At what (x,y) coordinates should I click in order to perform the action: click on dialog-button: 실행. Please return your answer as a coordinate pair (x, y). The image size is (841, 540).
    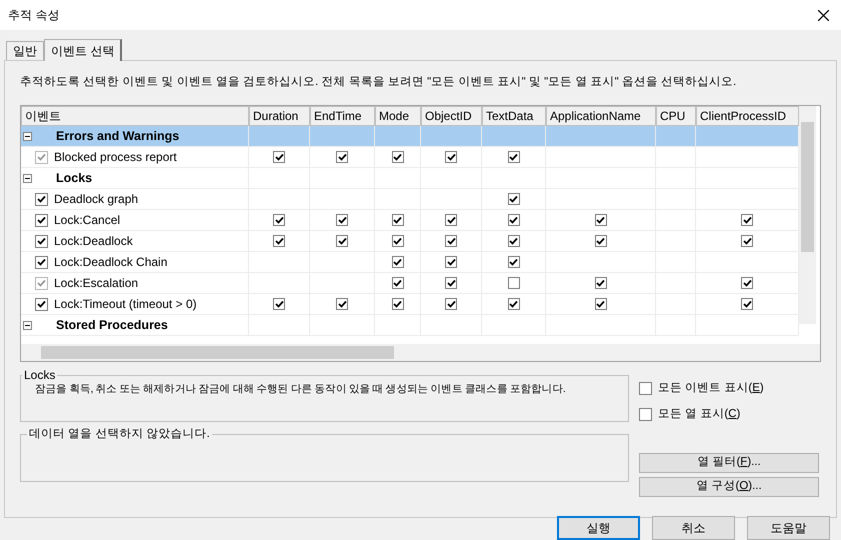
    Looking at the image, I should click on (598, 528).